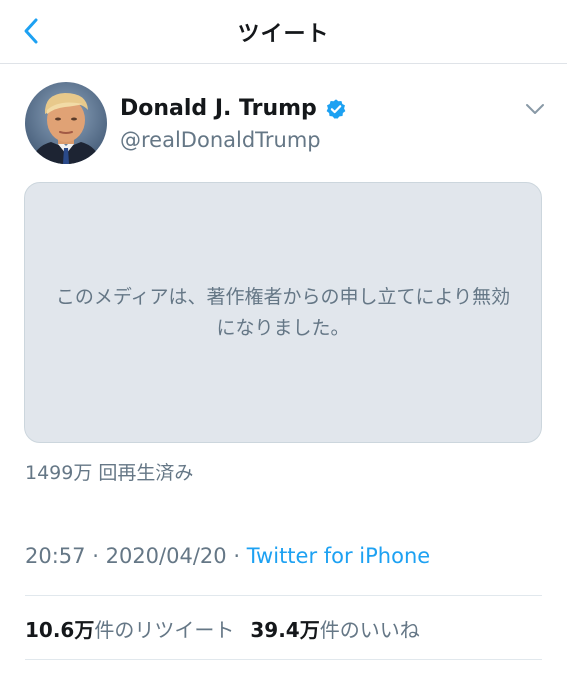 The width and height of the screenshot is (567, 680). Describe the element at coordinates (166, 556) in the screenshot. I see `tweet-date: 2020/04/20` at that location.